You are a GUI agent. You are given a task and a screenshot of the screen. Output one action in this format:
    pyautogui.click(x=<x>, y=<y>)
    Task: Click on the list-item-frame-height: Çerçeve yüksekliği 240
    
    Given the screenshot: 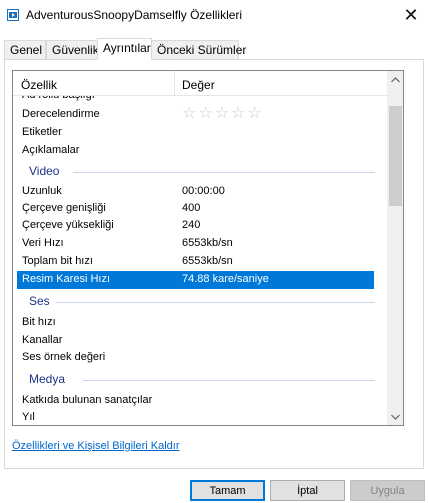 What is the action you would take?
    pyautogui.click(x=200, y=226)
    